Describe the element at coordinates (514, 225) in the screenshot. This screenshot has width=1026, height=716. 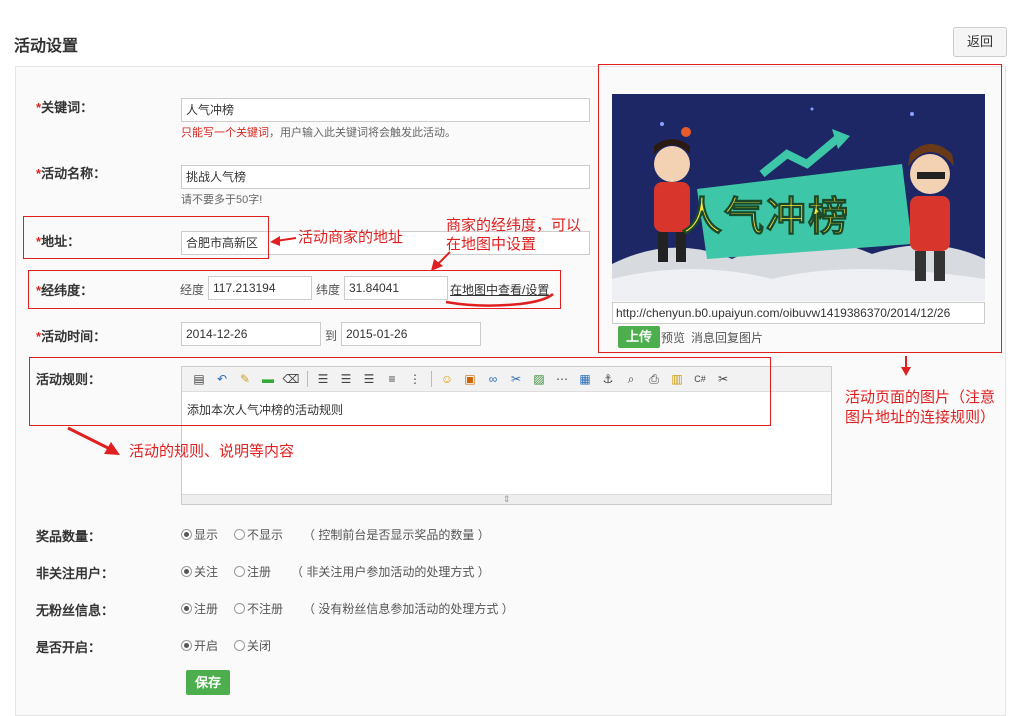
I see `coords-annotation-line1: 商家的经纬度，可以` at that location.